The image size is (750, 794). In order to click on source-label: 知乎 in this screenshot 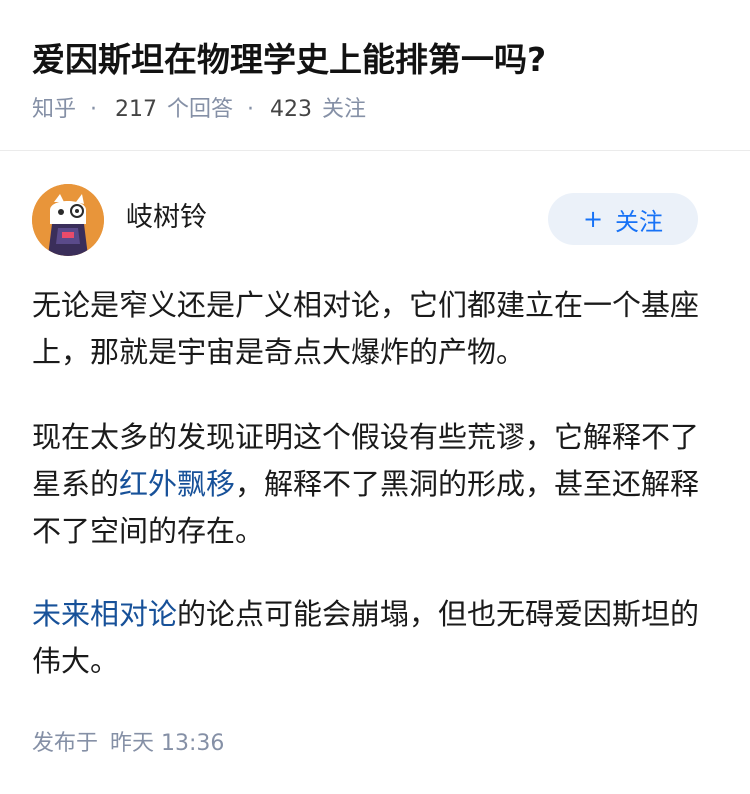, I will do `click(54, 110)`.